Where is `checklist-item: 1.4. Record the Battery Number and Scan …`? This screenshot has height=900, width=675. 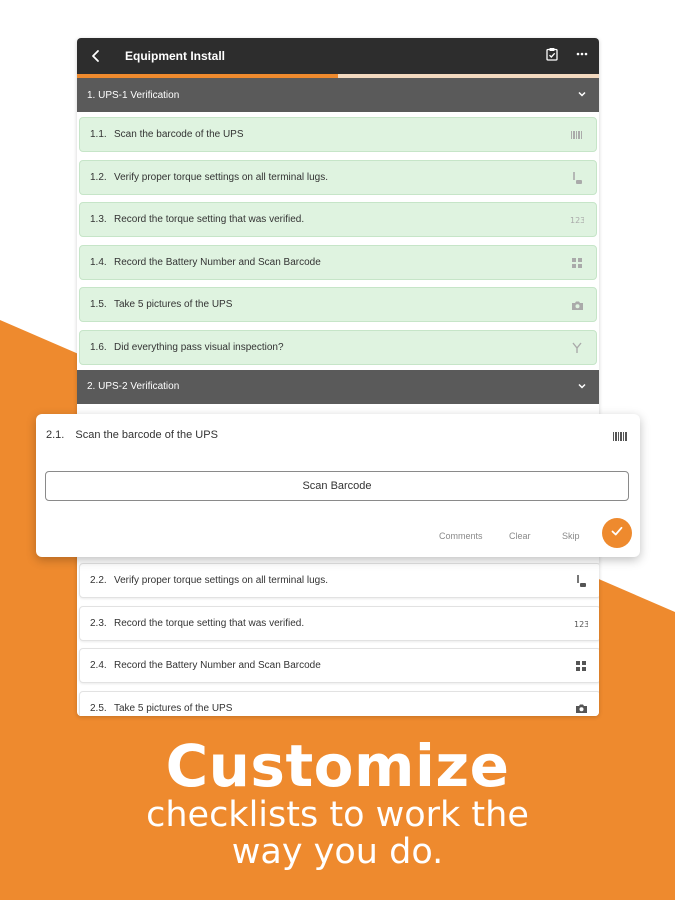
checklist-item: 1.4. Record the Battery Number and Scan … is located at coordinates (338, 262).